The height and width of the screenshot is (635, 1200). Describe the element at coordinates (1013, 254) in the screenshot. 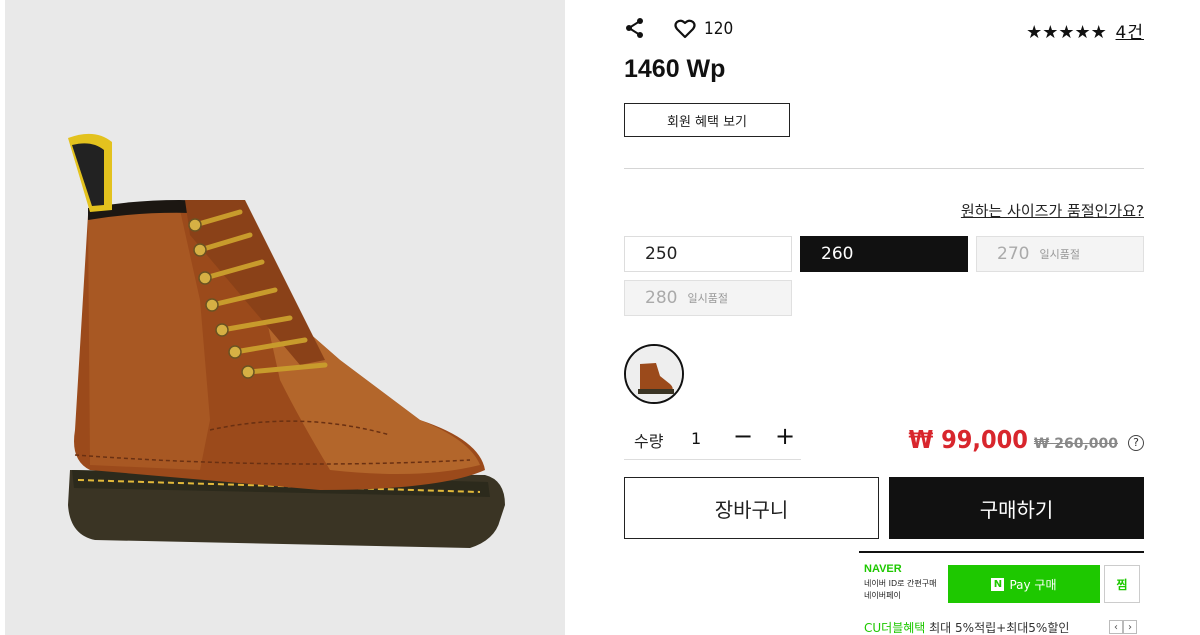

I see `size-label: 270` at that location.